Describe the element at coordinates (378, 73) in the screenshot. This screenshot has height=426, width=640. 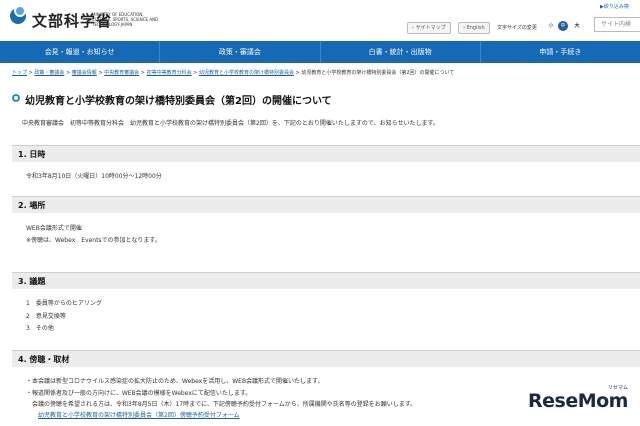
I see `breadcrumb-current: 幼児教育と小学校教育の架け橋特別委員会（第2回）の開催について` at that location.